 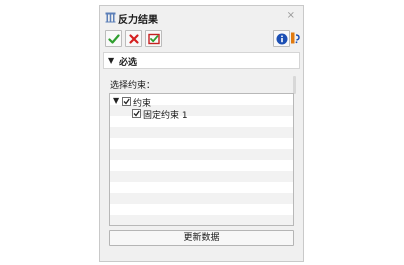 I want to click on panel-titlebar: 反力结果 ⨯, so click(x=201, y=17).